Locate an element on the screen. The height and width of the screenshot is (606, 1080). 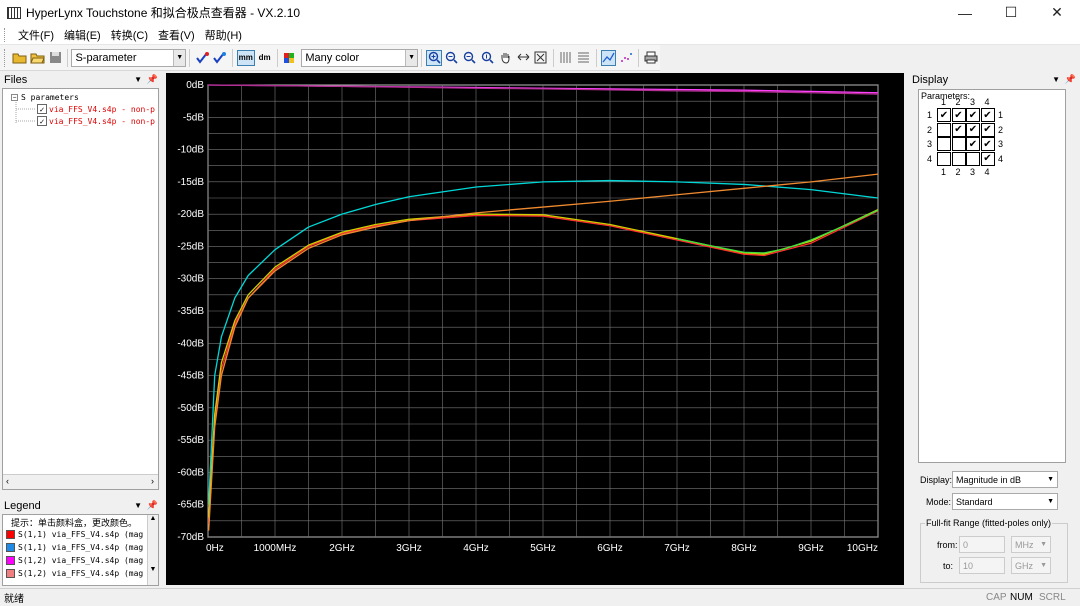
open-file-icon is located at coordinates (20, 58).